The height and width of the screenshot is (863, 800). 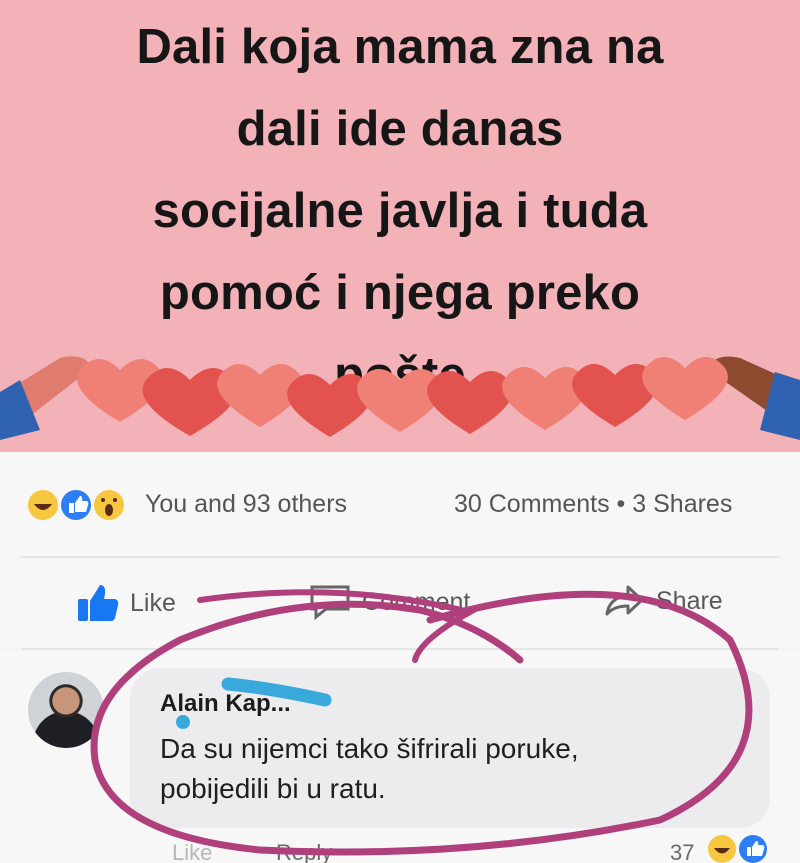 I want to click on share-label: Share, so click(x=689, y=600).